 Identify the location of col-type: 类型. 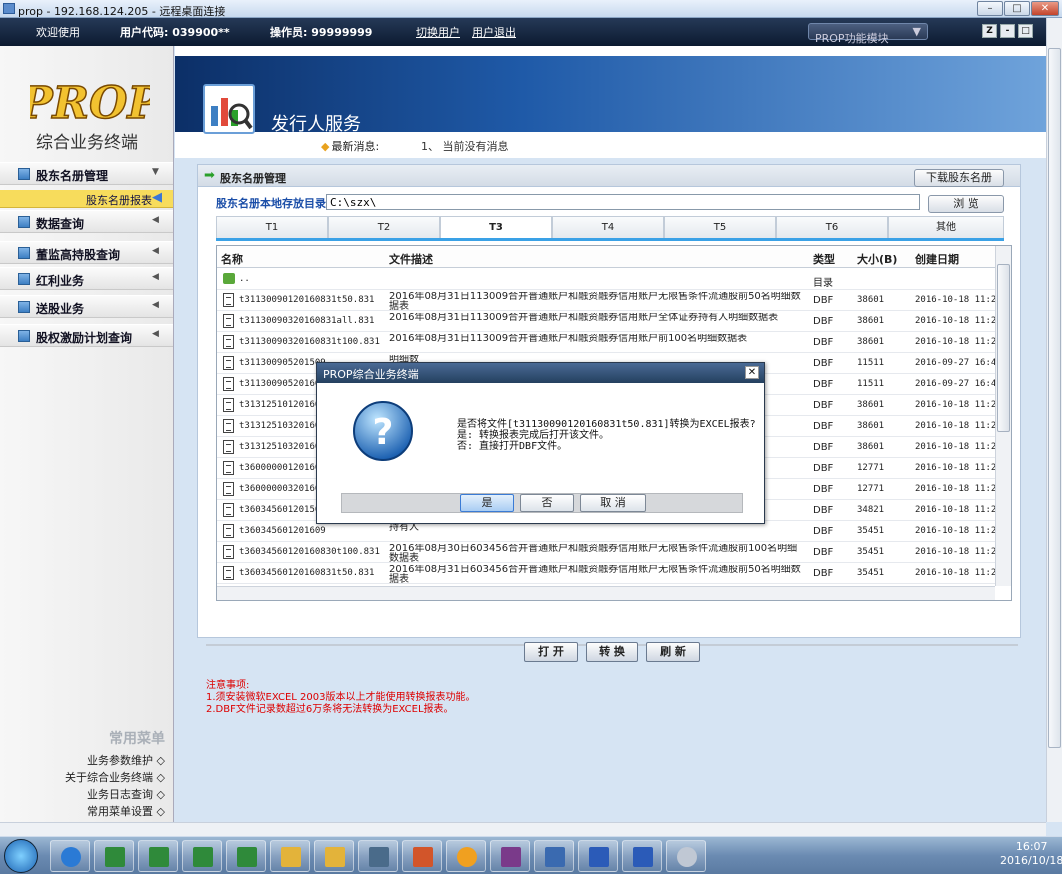
(824, 259).